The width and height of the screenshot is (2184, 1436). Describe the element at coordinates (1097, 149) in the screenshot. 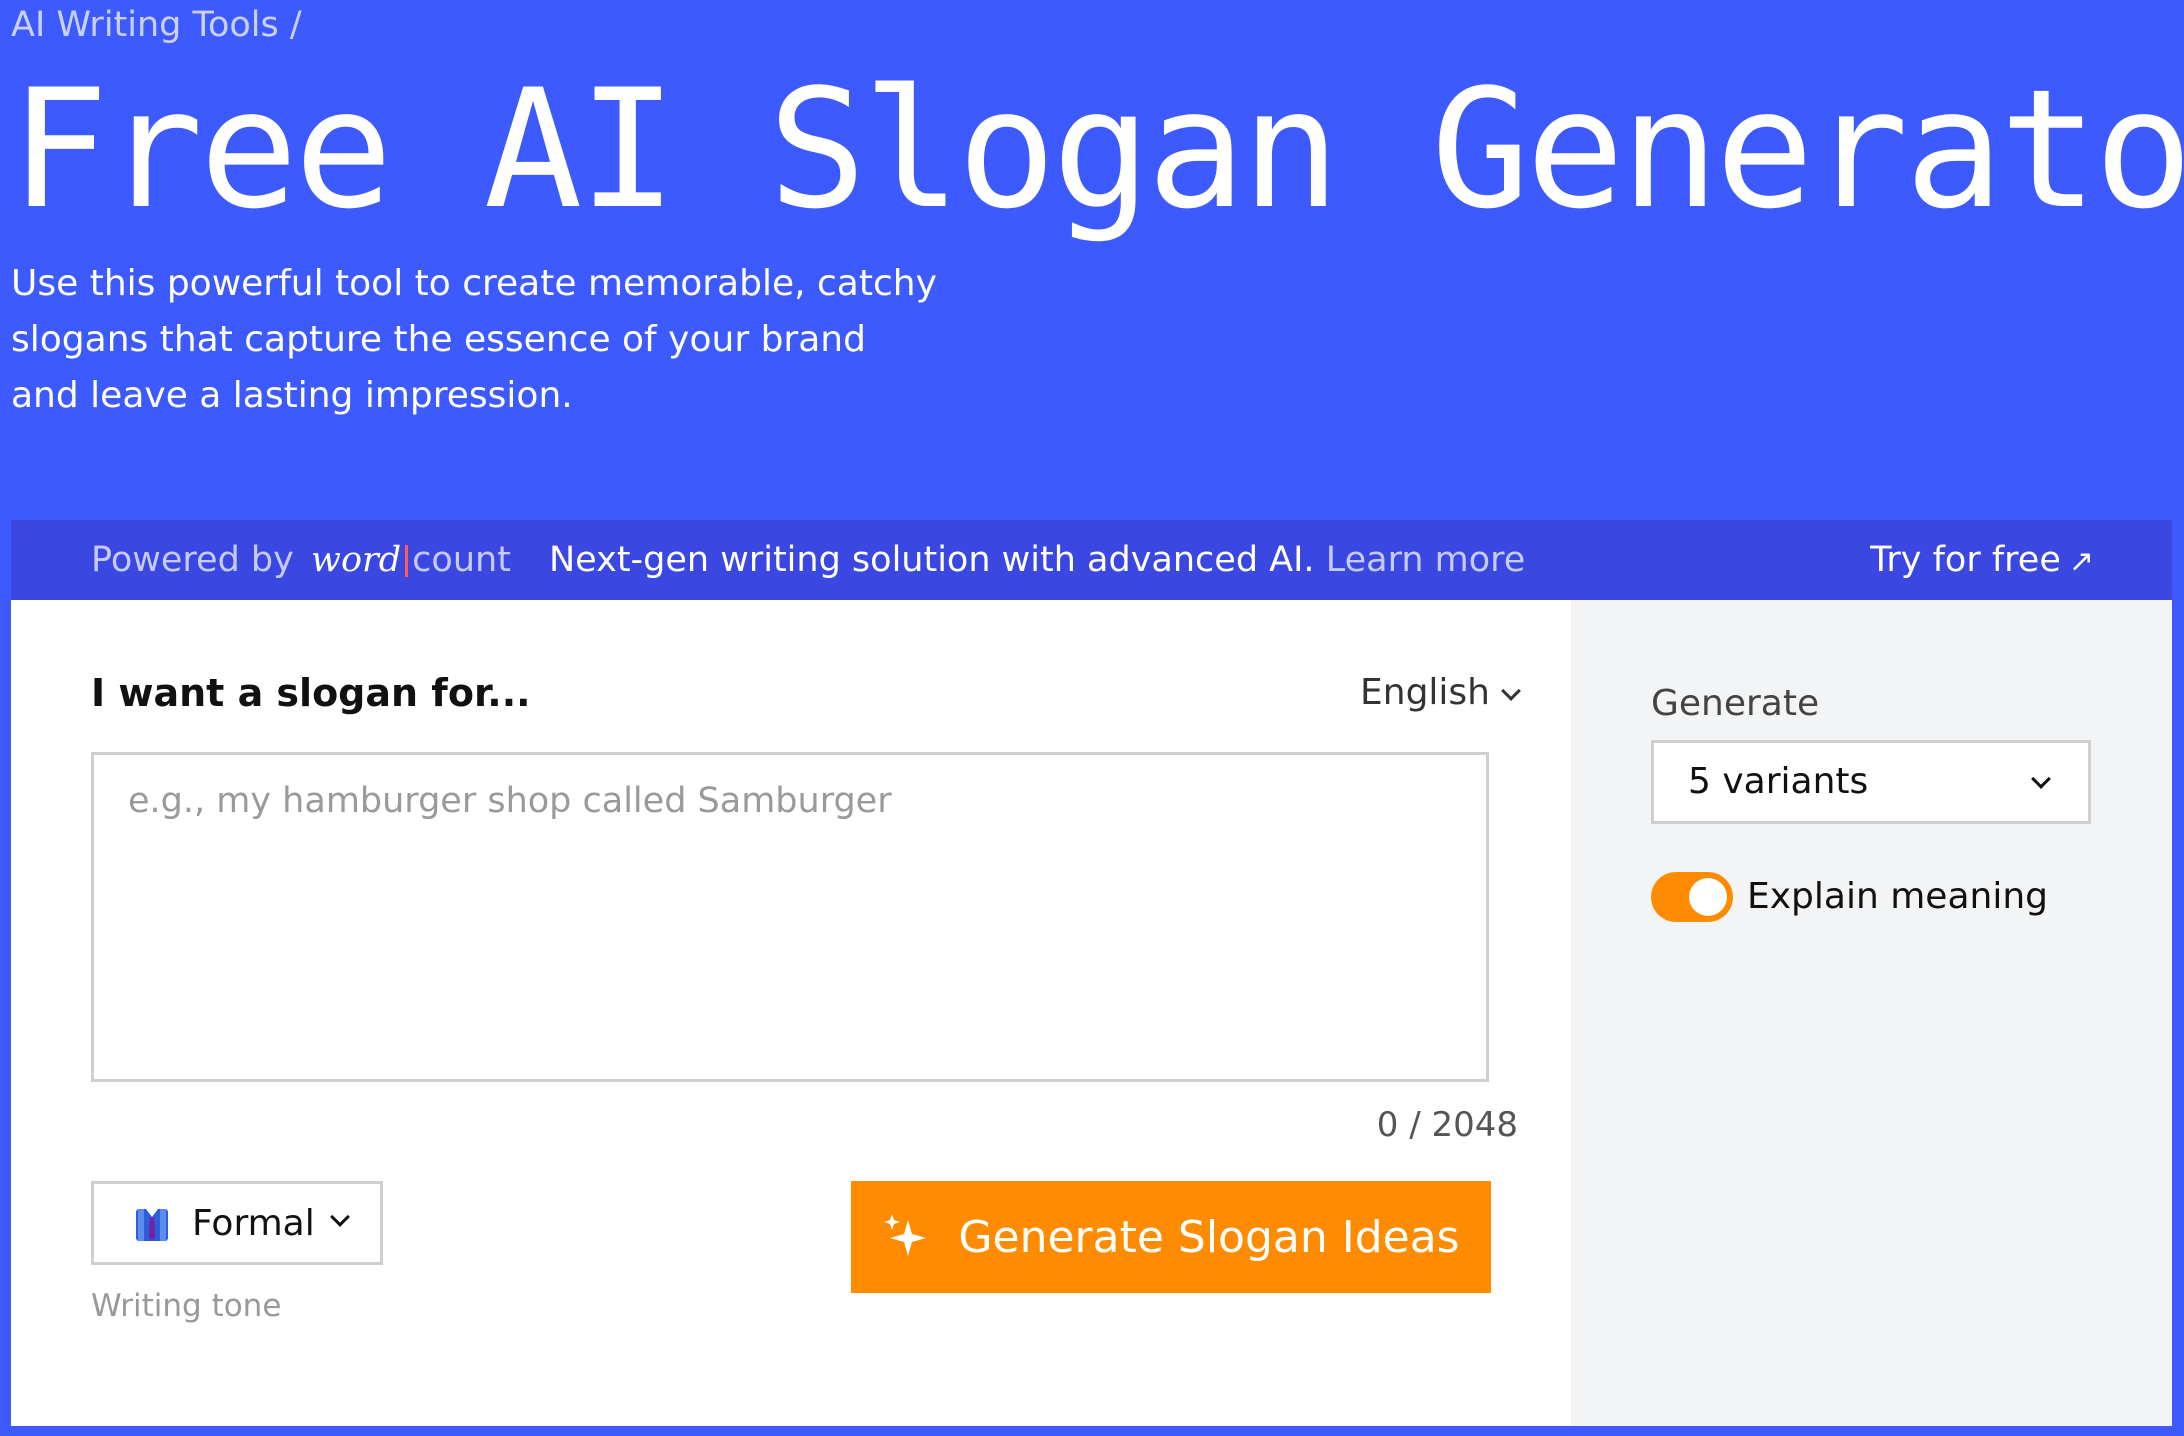

I see `page-title: Free AI Slogan Generator` at that location.